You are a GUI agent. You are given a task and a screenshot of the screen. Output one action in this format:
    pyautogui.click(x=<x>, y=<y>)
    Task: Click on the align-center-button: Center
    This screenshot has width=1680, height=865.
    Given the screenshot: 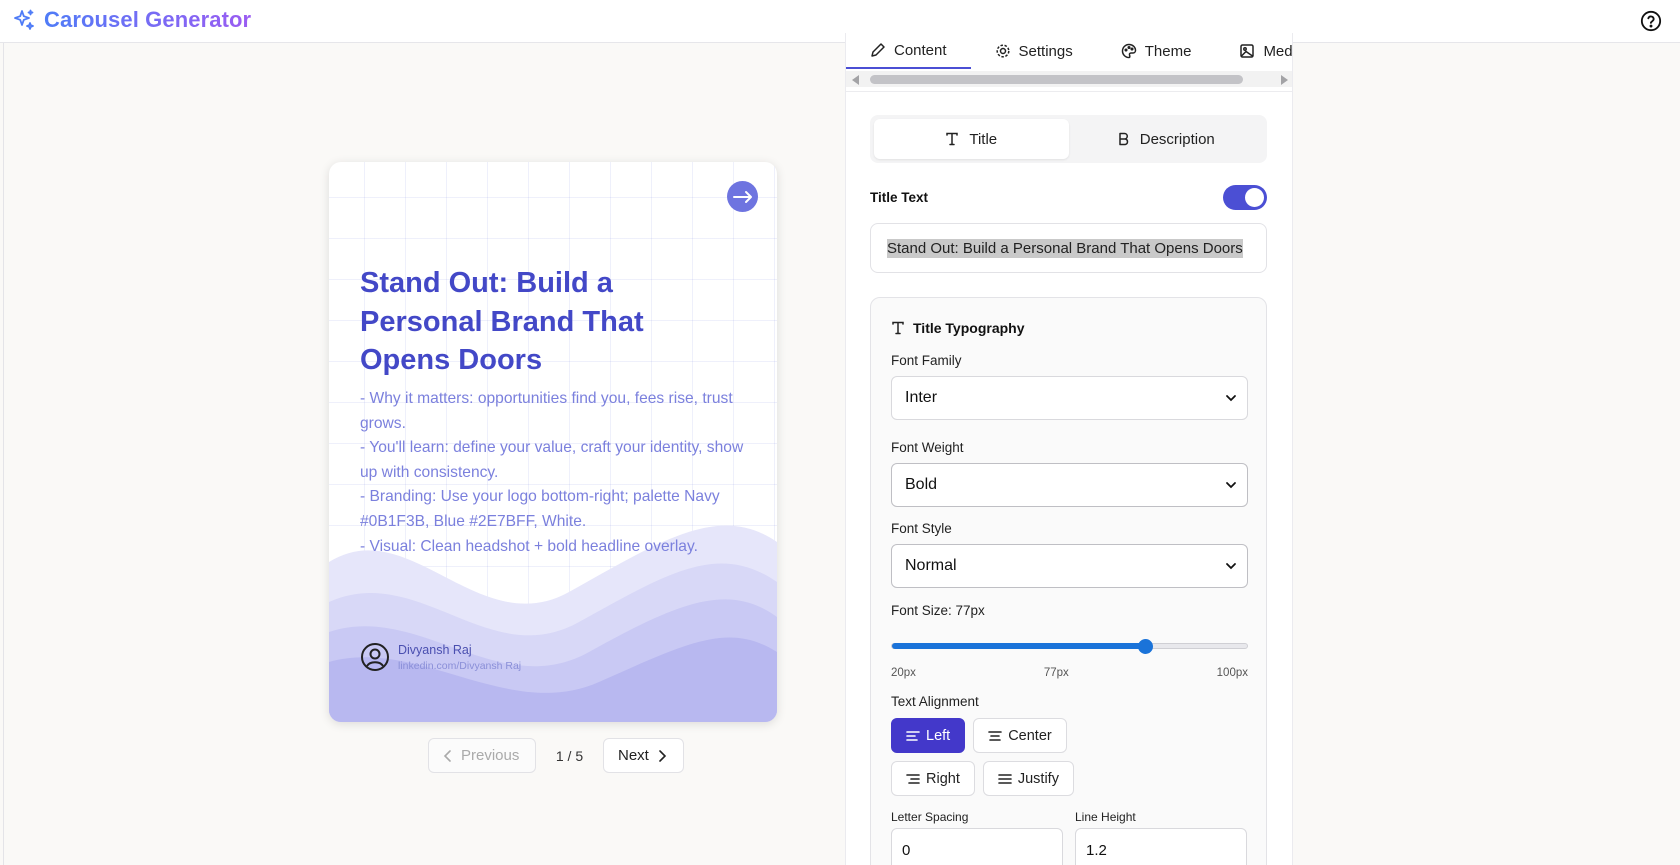 What is the action you would take?
    pyautogui.click(x=1020, y=735)
    